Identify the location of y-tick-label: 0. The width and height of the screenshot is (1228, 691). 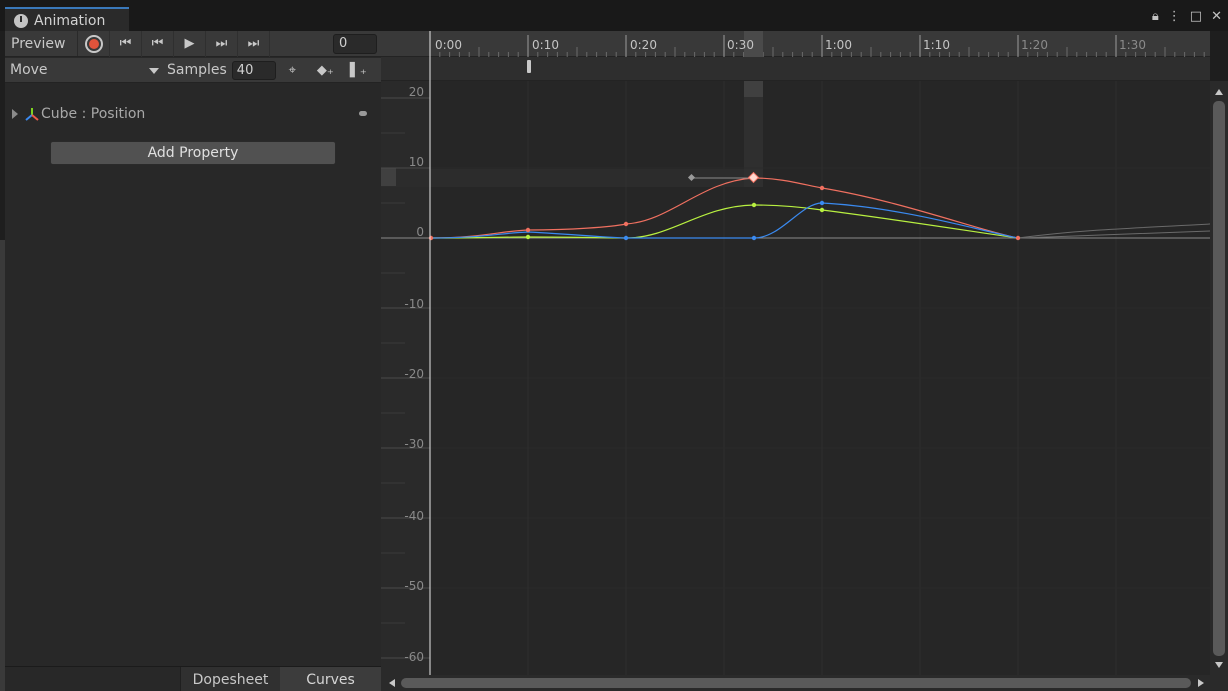
(420, 232).